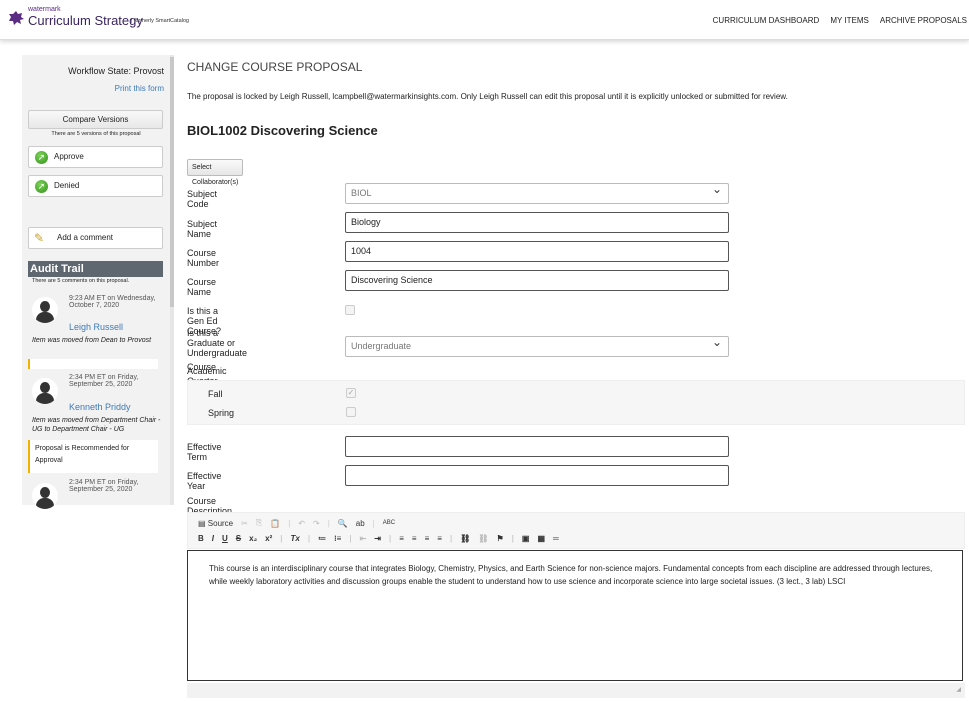 Image resolution: width=969 pixels, height=701 pixels. What do you see at coordinates (95, 119) in the screenshot?
I see `compare-versions-button: Compare Versions` at bounding box center [95, 119].